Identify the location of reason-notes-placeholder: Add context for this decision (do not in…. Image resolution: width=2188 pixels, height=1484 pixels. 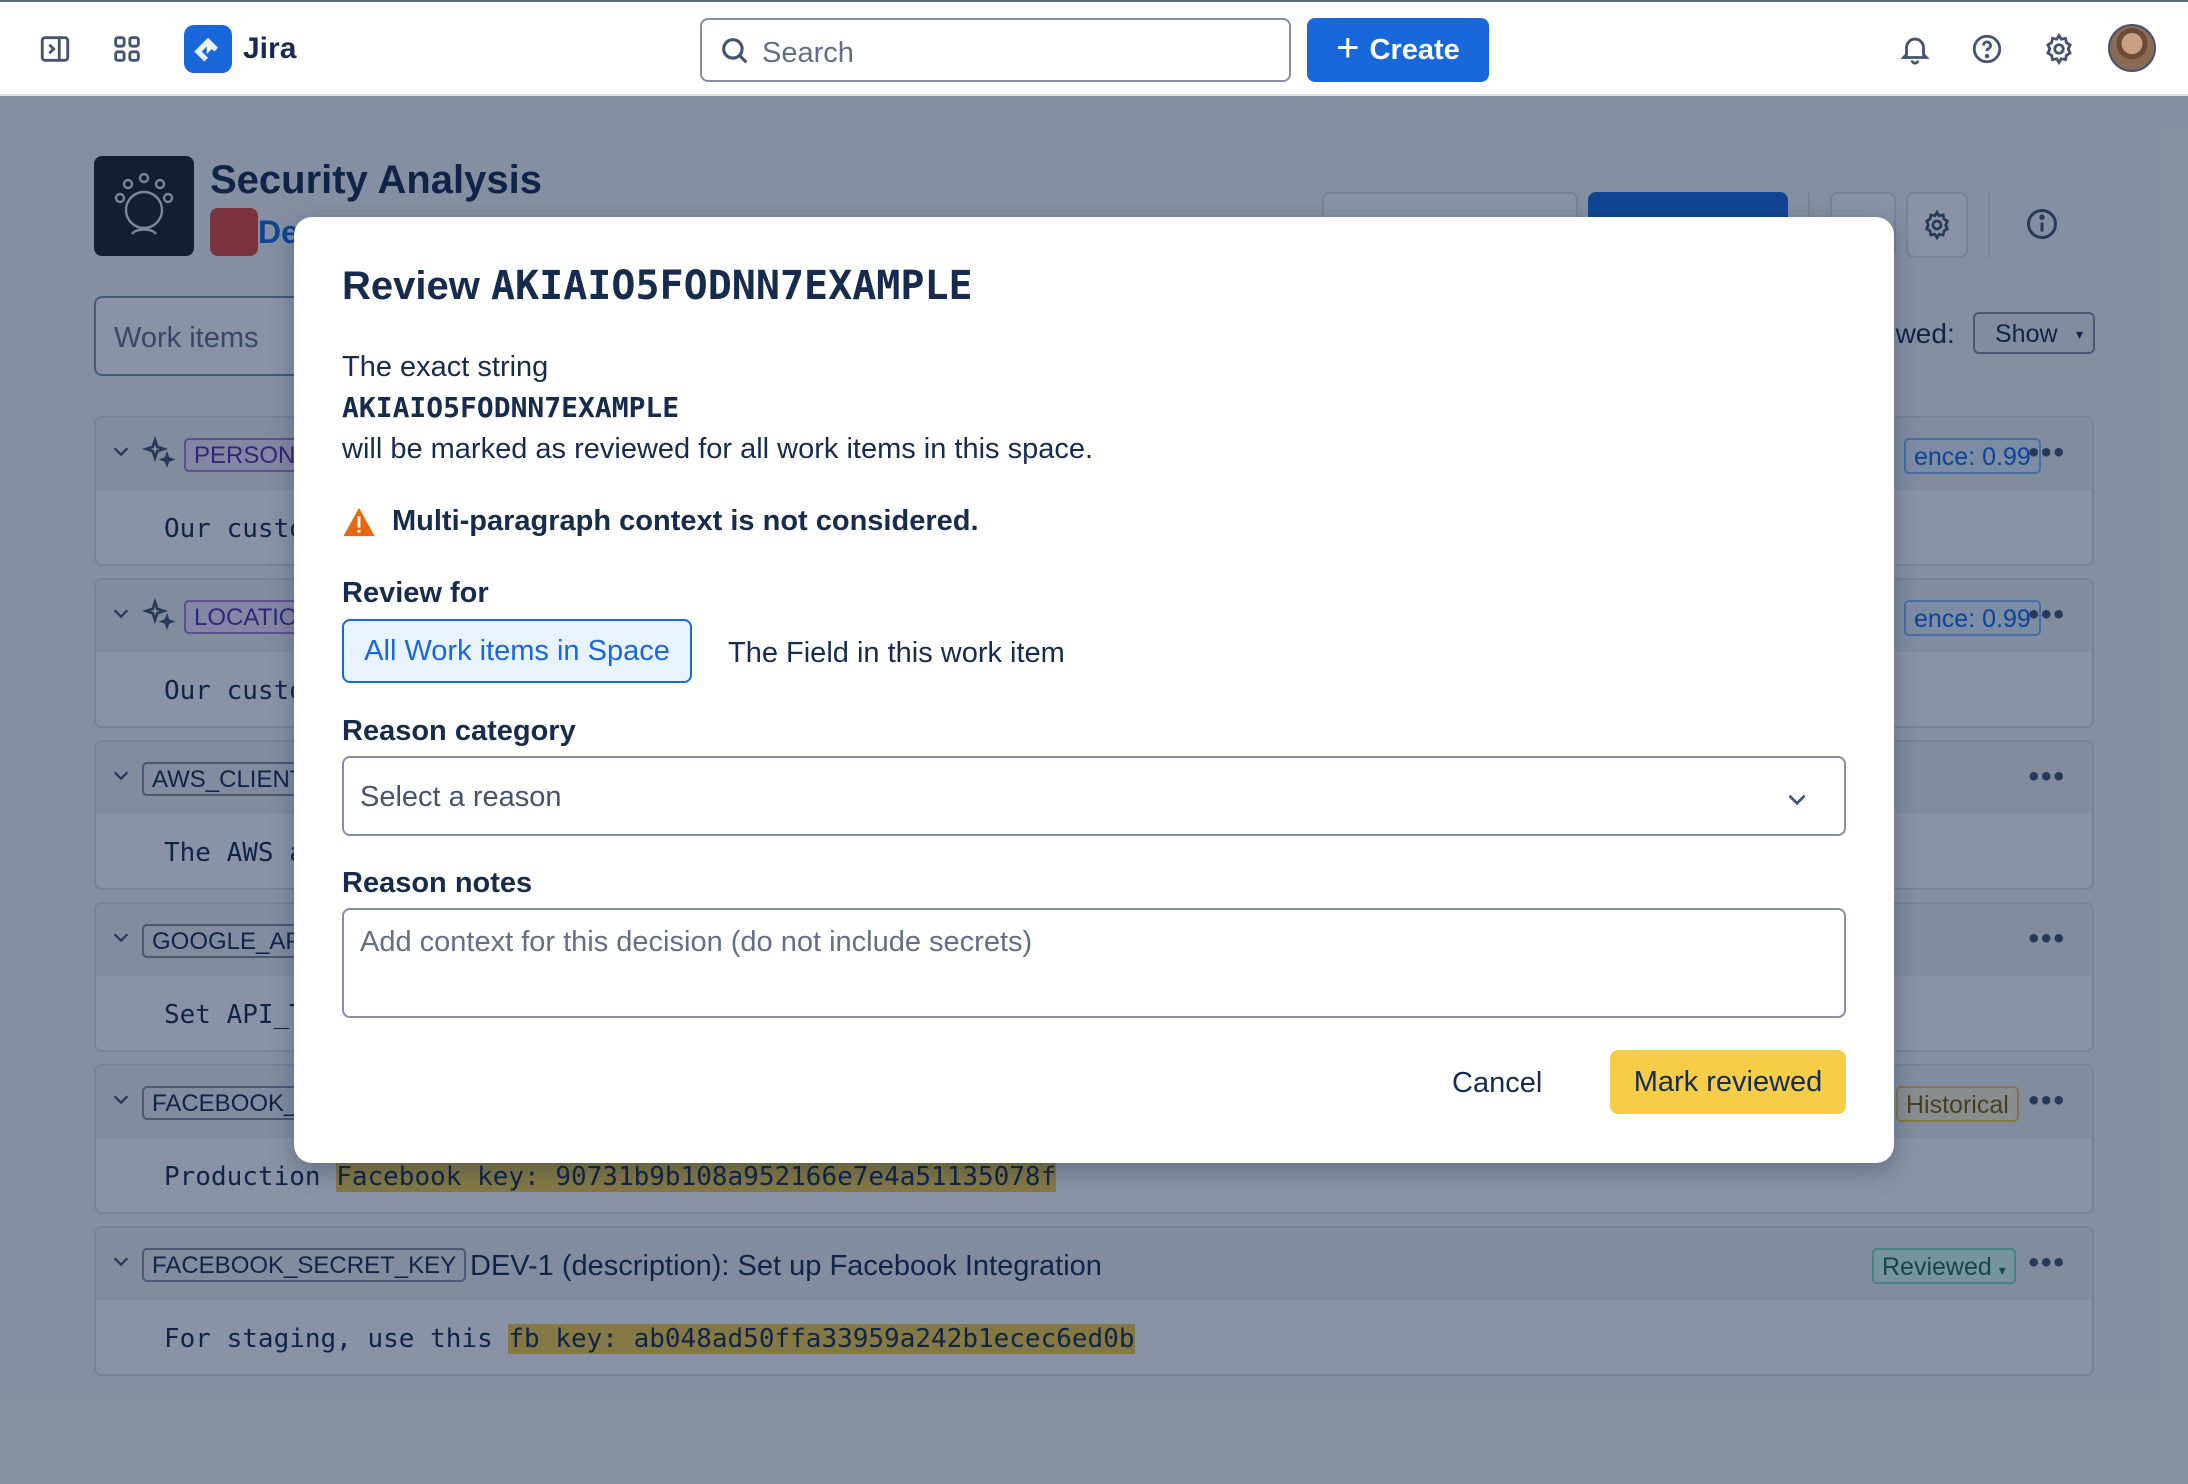
(696, 942).